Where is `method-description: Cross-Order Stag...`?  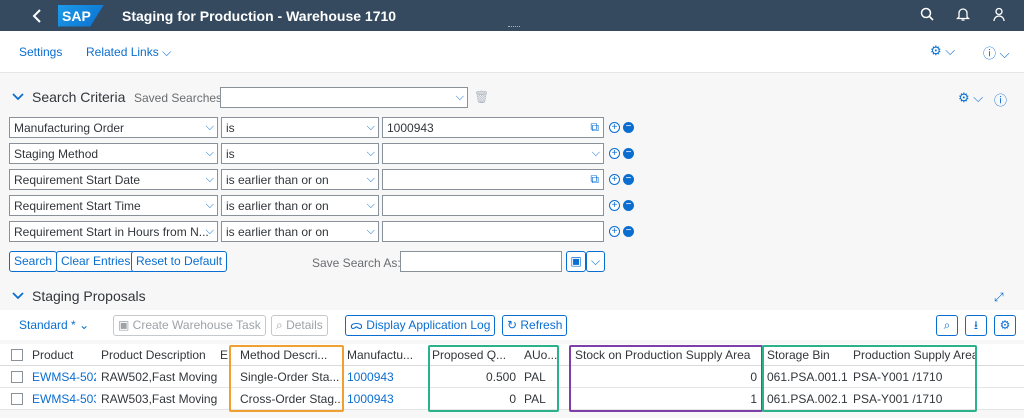
method-description: Cross-Order Stag... is located at coordinates (291, 399).